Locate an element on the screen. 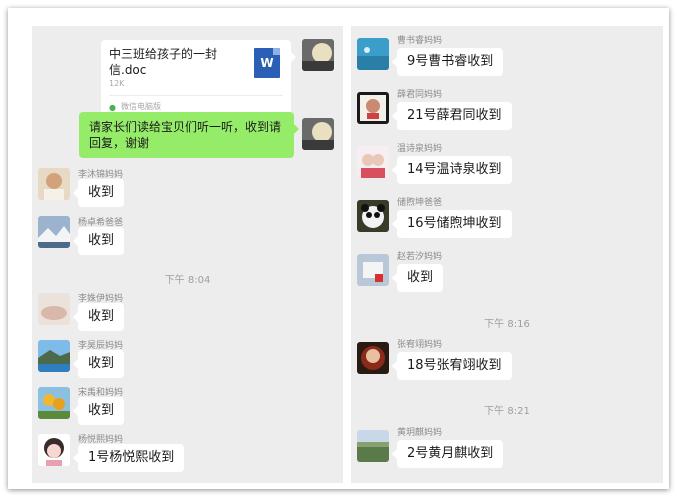 This screenshot has width=677, height=497. time-divider: 下午 8:21 is located at coordinates (507, 411).